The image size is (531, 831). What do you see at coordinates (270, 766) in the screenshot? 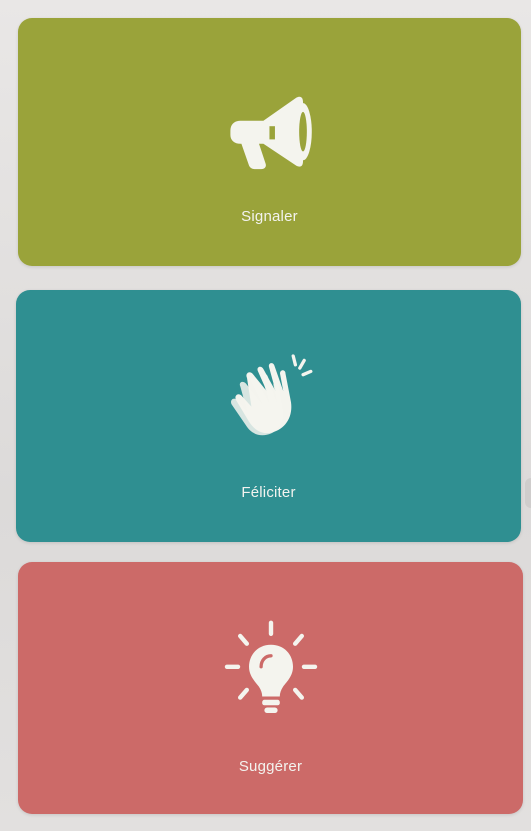
I see `suggerer-label: Suggérer` at bounding box center [270, 766].